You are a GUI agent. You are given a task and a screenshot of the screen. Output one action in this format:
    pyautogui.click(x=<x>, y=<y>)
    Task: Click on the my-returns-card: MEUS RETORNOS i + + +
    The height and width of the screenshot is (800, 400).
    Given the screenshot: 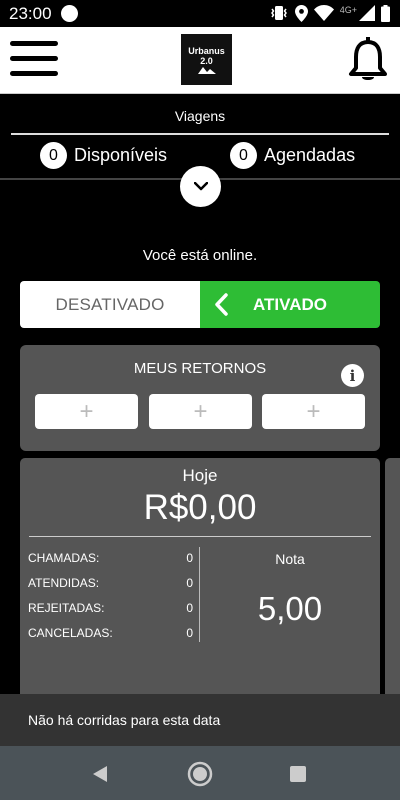 What is the action you would take?
    pyautogui.click(x=200, y=398)
    